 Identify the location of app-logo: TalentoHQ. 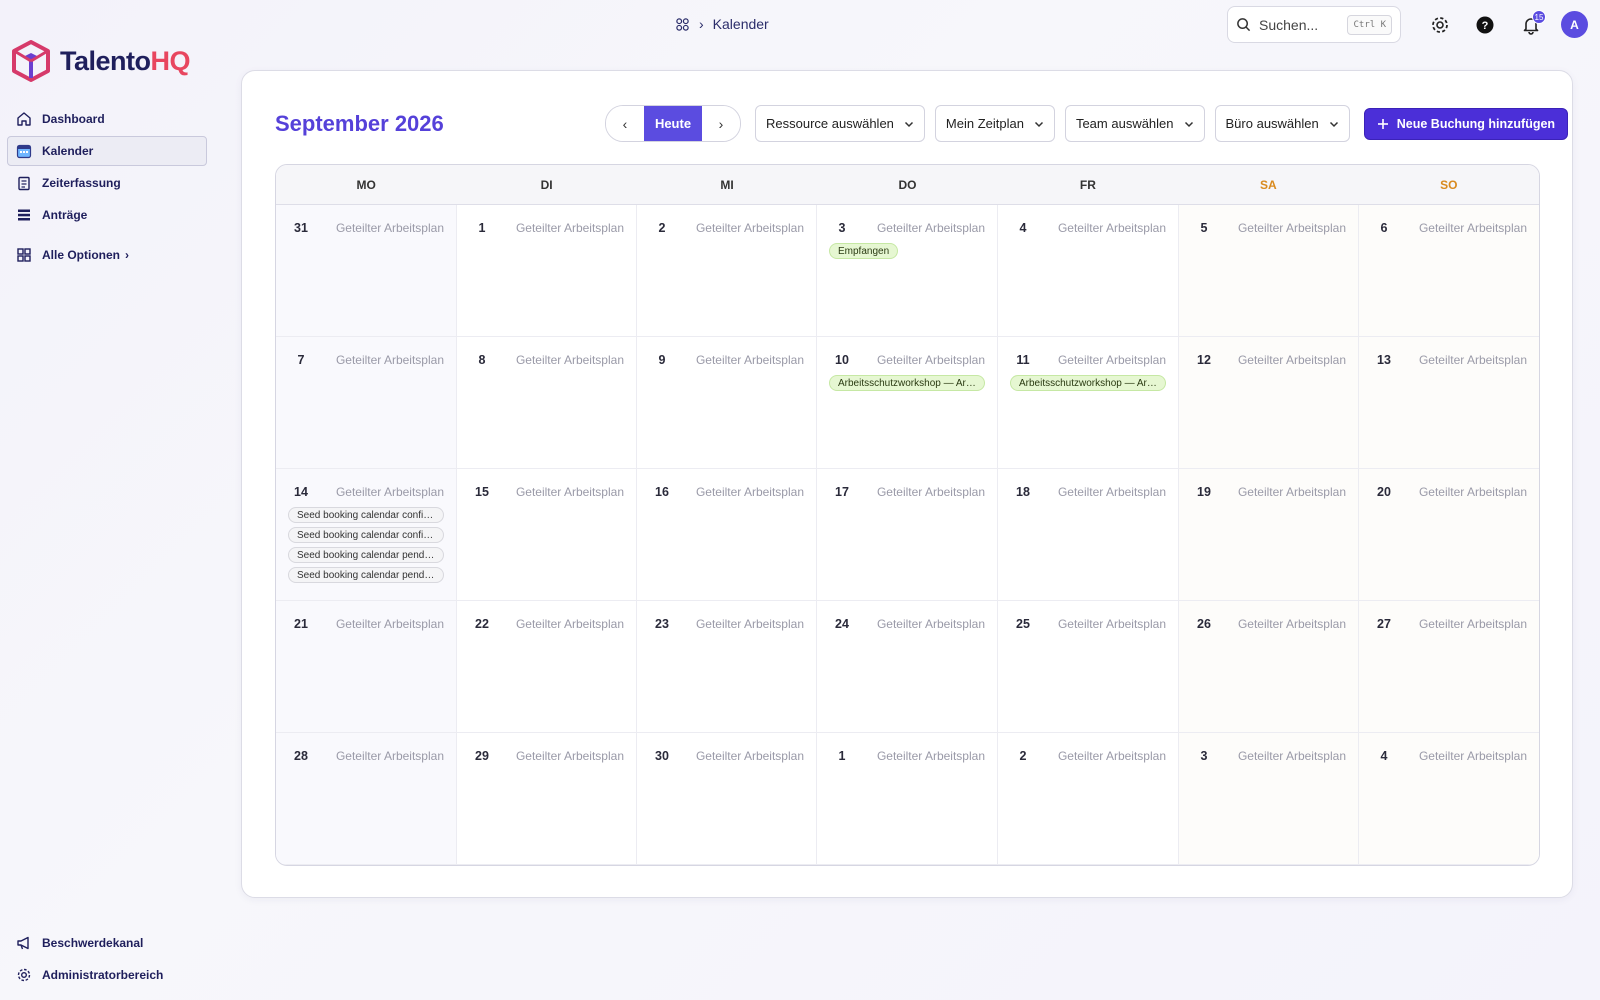
(101, 61).